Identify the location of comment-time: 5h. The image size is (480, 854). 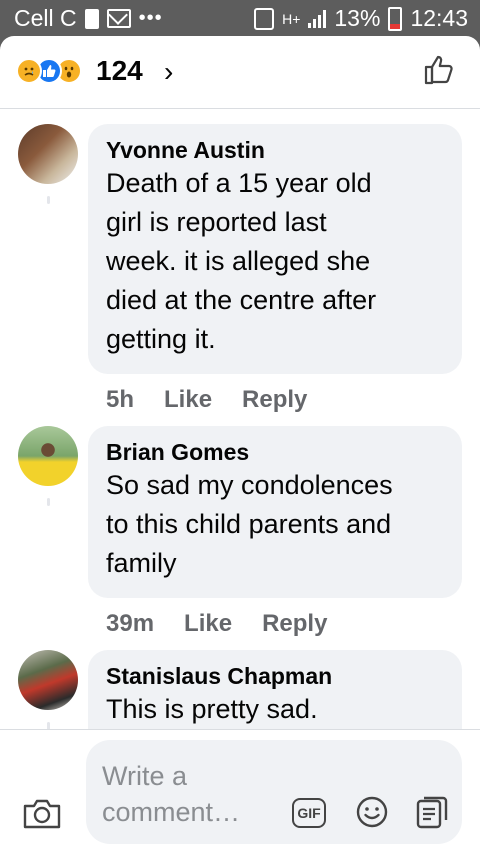
(120, 399).